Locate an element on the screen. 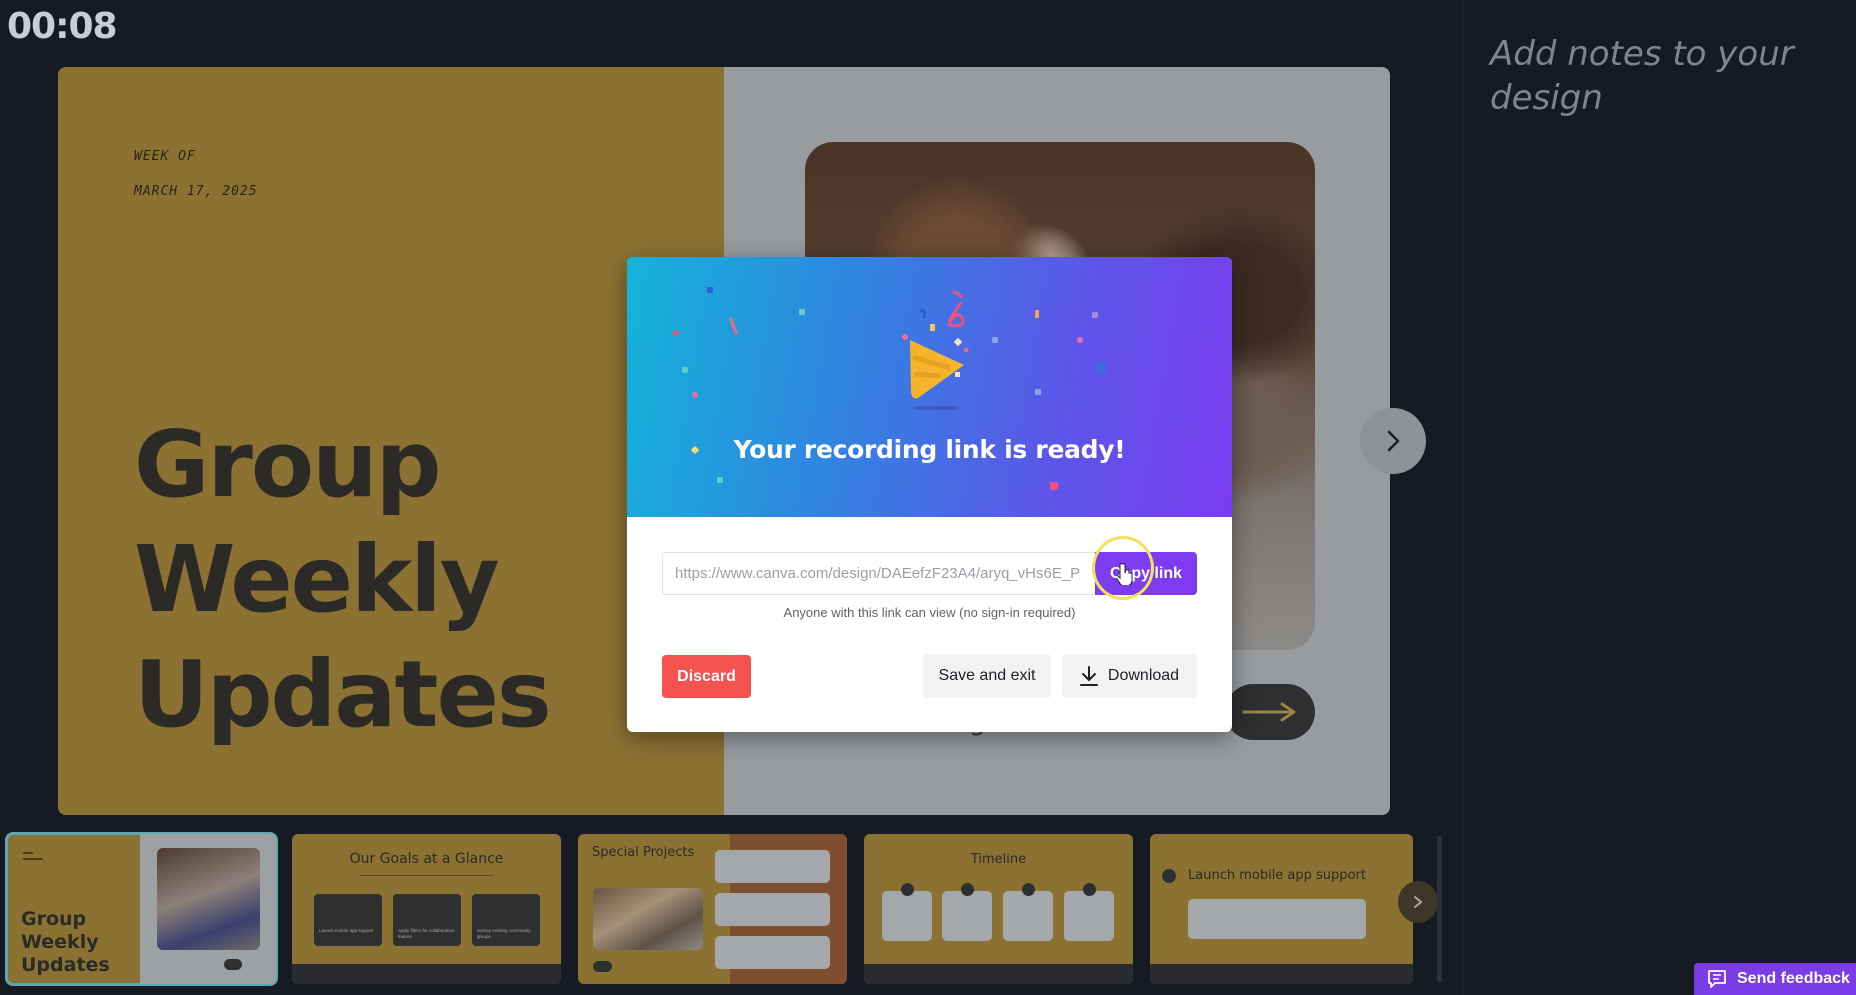 The height and width of the screenshot is (995, 1856). slide-title-line: Group is located at coordinates (287, 464).